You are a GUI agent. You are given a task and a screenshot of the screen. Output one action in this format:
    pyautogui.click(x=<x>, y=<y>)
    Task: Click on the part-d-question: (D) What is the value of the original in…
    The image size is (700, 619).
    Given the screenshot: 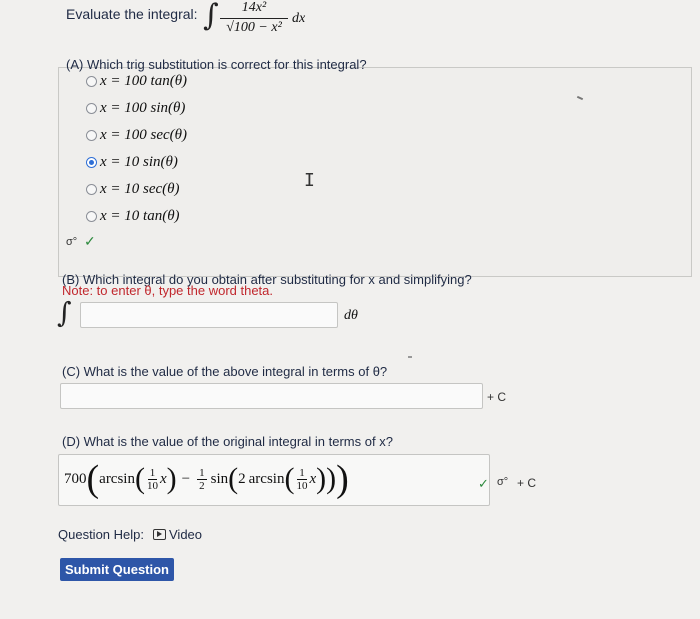 What is the action you would take?
    pyautogui.click(x=227, y=441)
    